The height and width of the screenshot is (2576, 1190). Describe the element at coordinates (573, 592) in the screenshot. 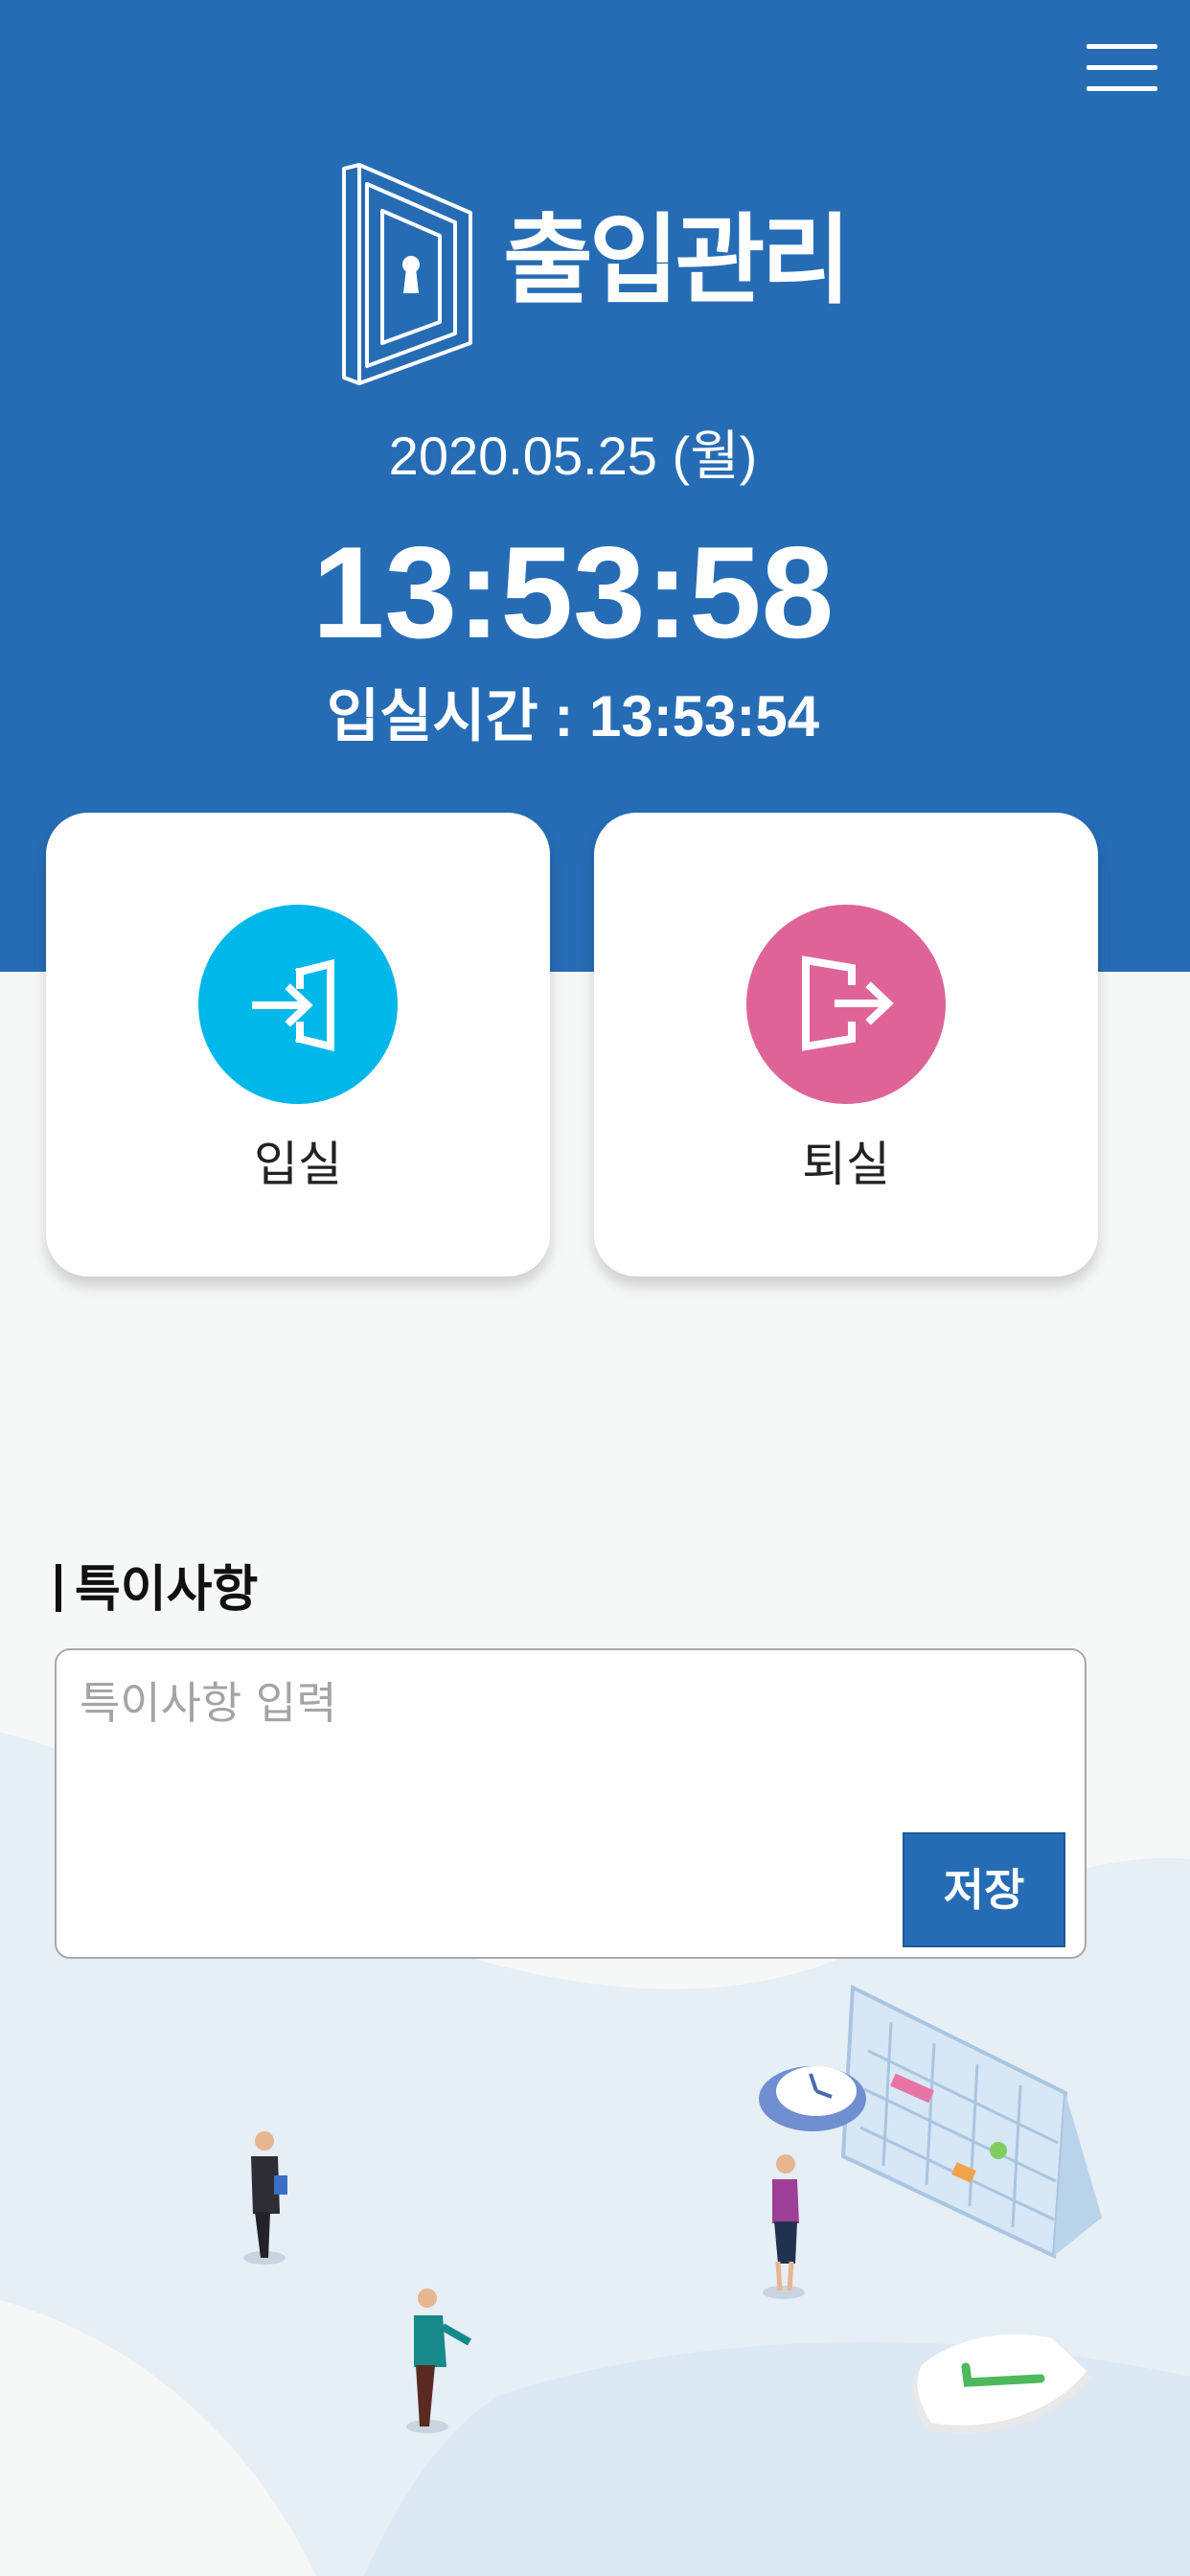

I see `current-time-clock: 13:53:58` at that location.